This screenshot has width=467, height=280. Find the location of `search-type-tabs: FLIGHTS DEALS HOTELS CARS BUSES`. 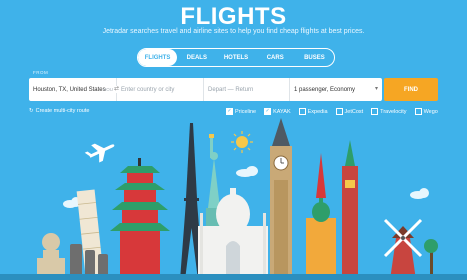

search-type-tabs: FLIGHTS DEALS HOTELS CARS BUSES is located at coordinates (236, 57).